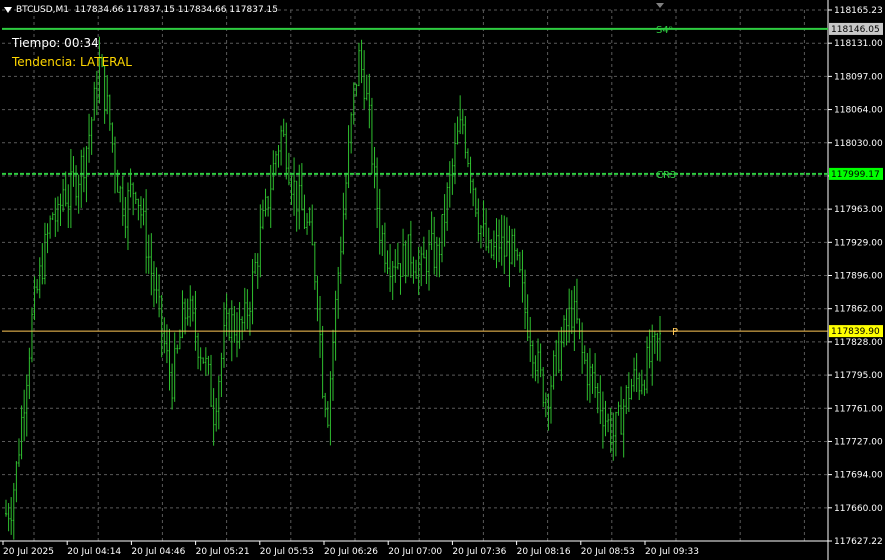 The height and width of the screenshot is (560, 885). I want to click on level-price-label: 117839.90, so click(855, 332).